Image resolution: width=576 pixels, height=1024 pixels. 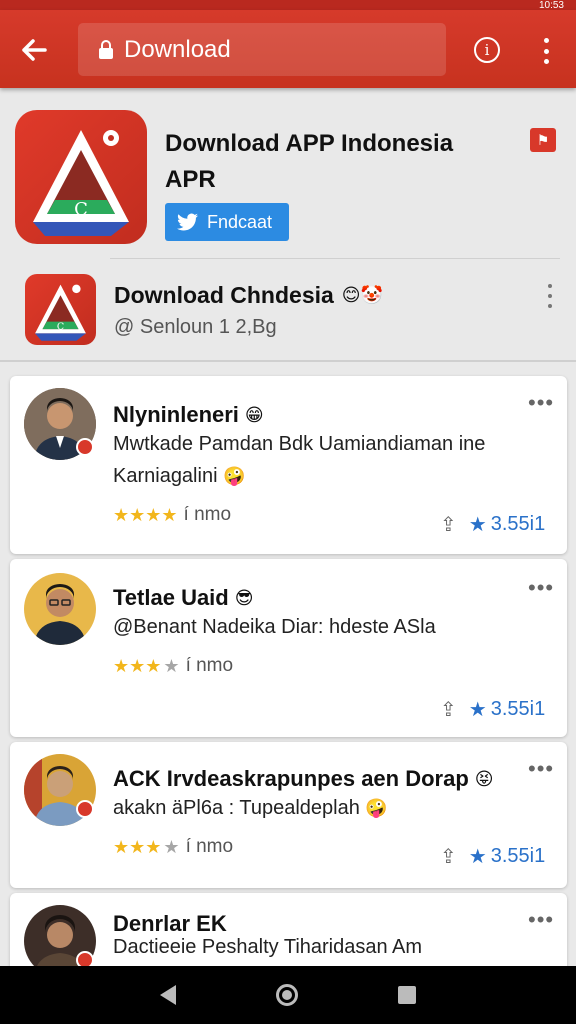 I want to click on review-text: akakn äPl6a : Tupealdeplah 🤪, so click(x=250, y=808).